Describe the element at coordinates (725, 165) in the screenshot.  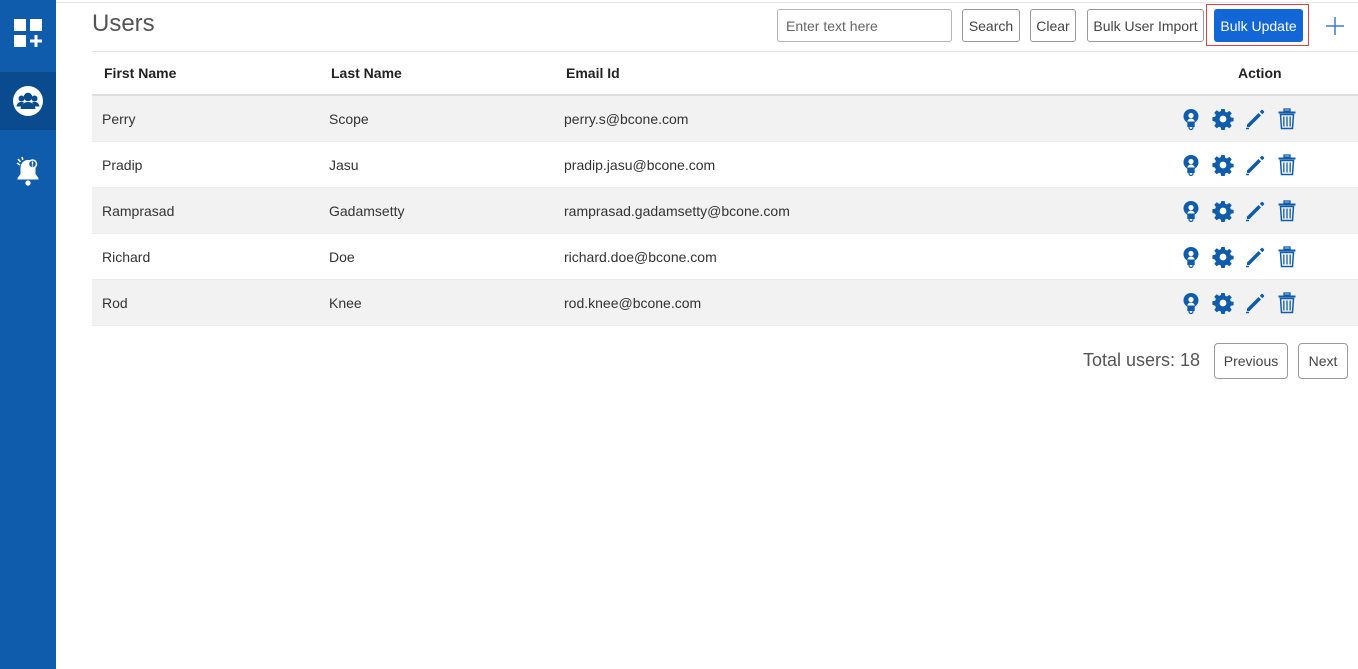
I see `table-row: Pradip Jasu pradip.jasu@bcone.com` at that location.